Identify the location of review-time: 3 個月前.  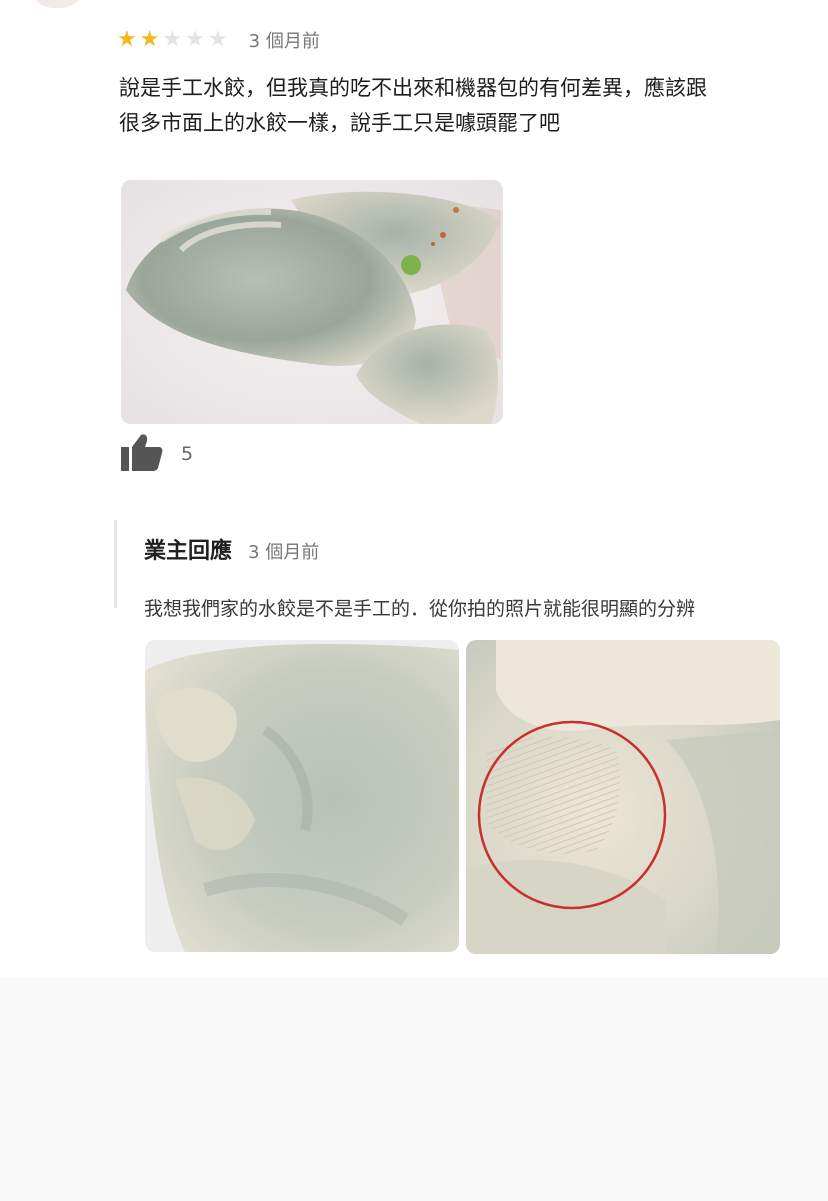
(284, 41).